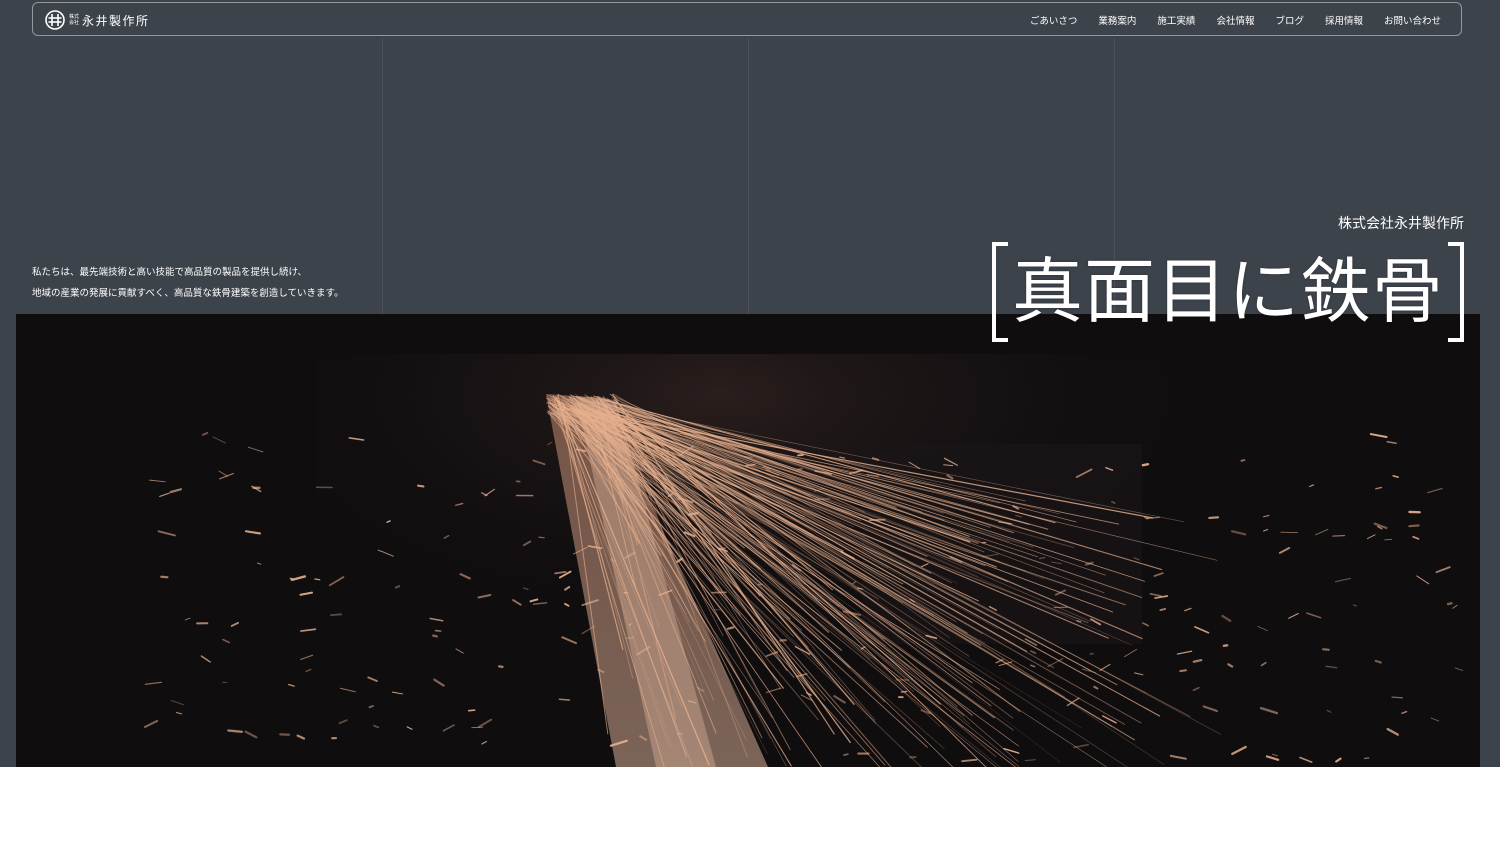 This screenshot has width=1500, height=844. What do you see at coordinates (116, 20) in the screenshot?
I see `logo-name: 永井製作所` at bounding box center [116, 20].